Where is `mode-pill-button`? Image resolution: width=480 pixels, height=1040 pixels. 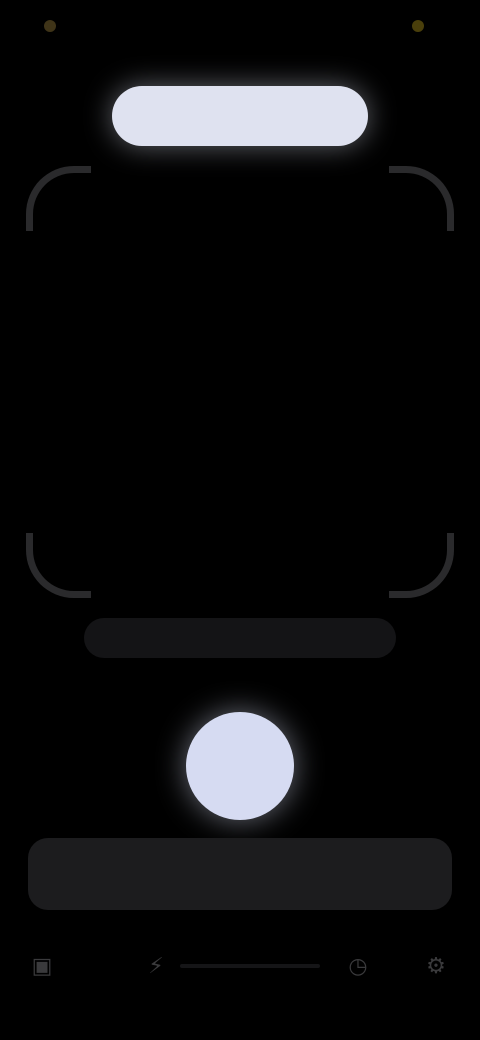 mode-pill-button is located at coordinates (240, 116).